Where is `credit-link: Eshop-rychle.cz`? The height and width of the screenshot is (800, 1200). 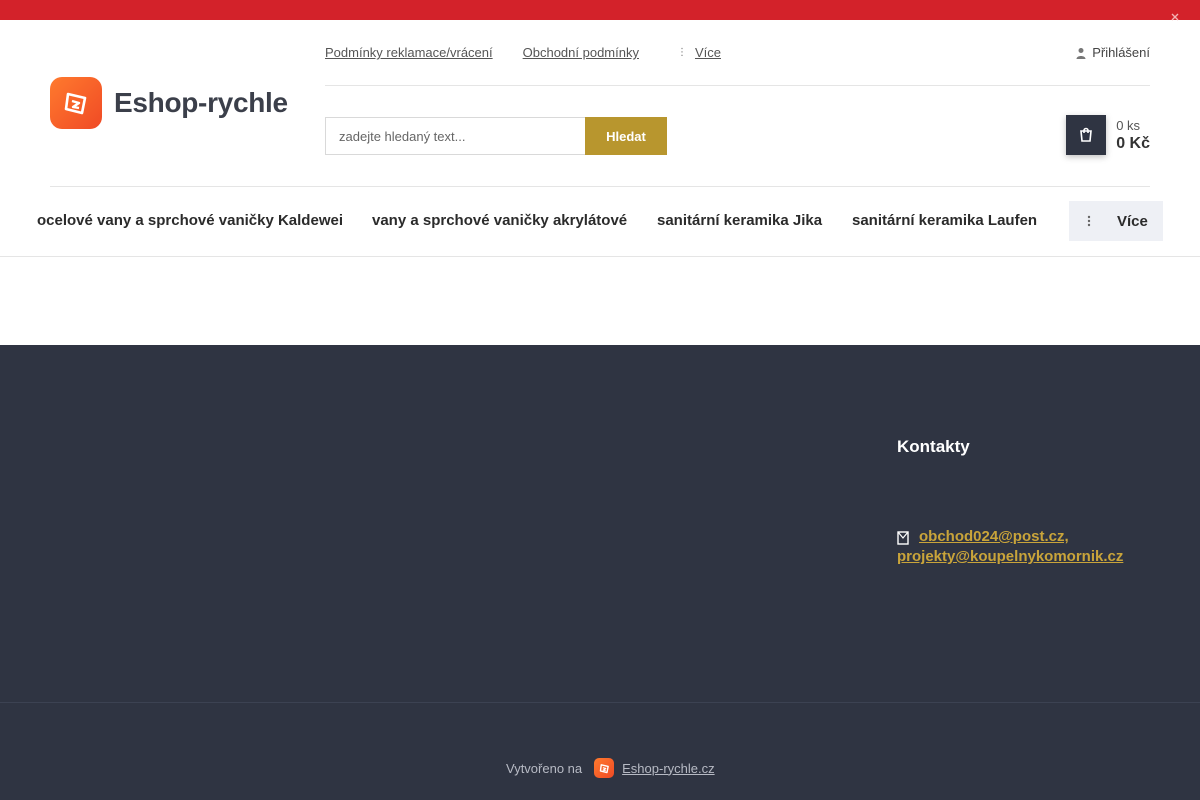 credit-link: Eshop-rychle.cz is located at coordinates (668, 768).